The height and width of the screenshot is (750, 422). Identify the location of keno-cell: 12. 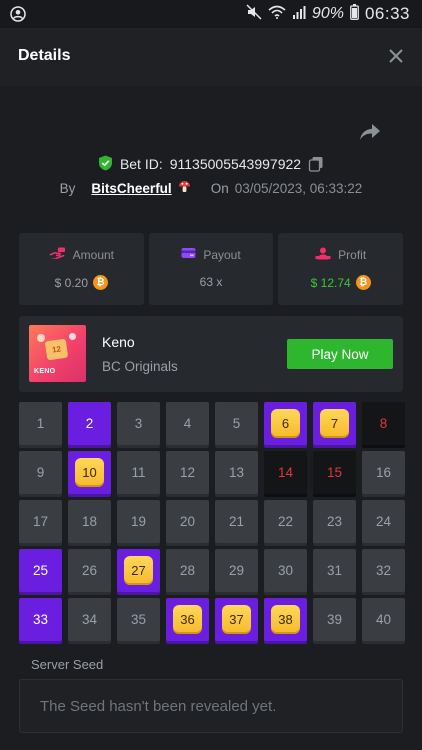
(187, 472).